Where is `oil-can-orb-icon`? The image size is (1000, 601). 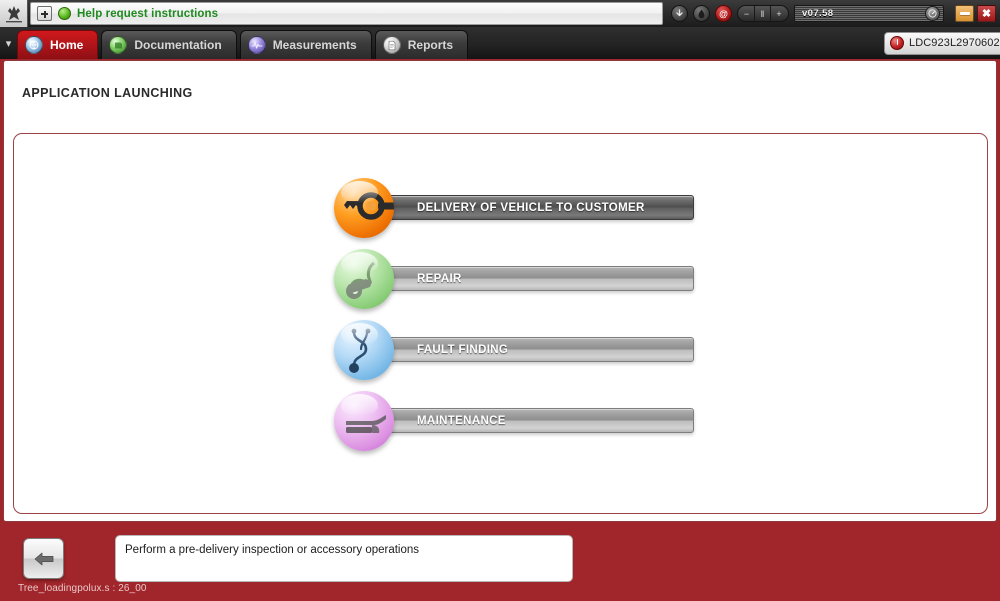
oil-can-orb-icon is located at coordinates (364, 420).